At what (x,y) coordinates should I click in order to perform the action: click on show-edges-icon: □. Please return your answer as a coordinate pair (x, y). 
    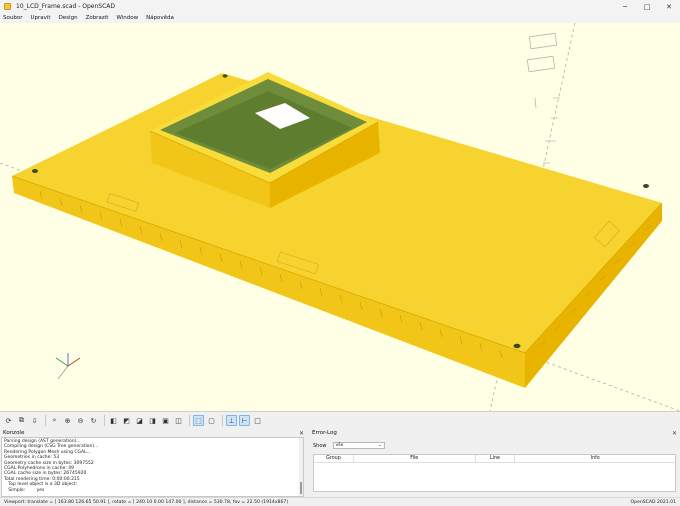
    Looking at the image, I should click on (257, 420).